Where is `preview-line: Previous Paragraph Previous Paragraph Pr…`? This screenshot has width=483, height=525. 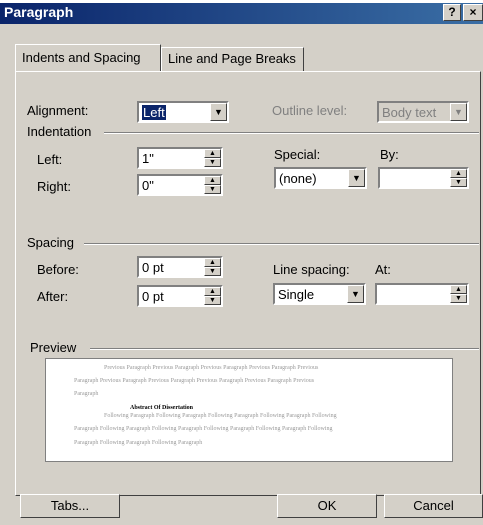 preview-line: Previous Paragraph Previous Paragraph Pr… is located at coordinates (211, 368).